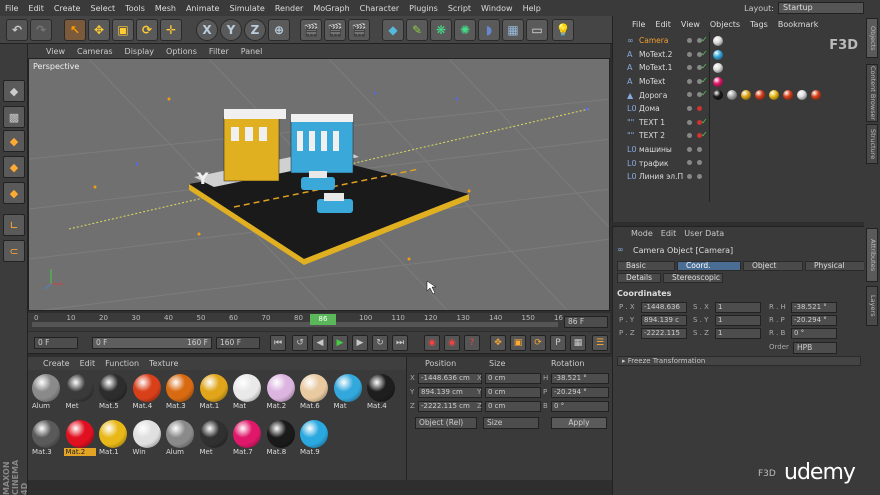 The image size is (880, 495). Describe the element at coordinates (600, 343) in the screenshot. I see `timeline-menu-icon: ☰` at that location.